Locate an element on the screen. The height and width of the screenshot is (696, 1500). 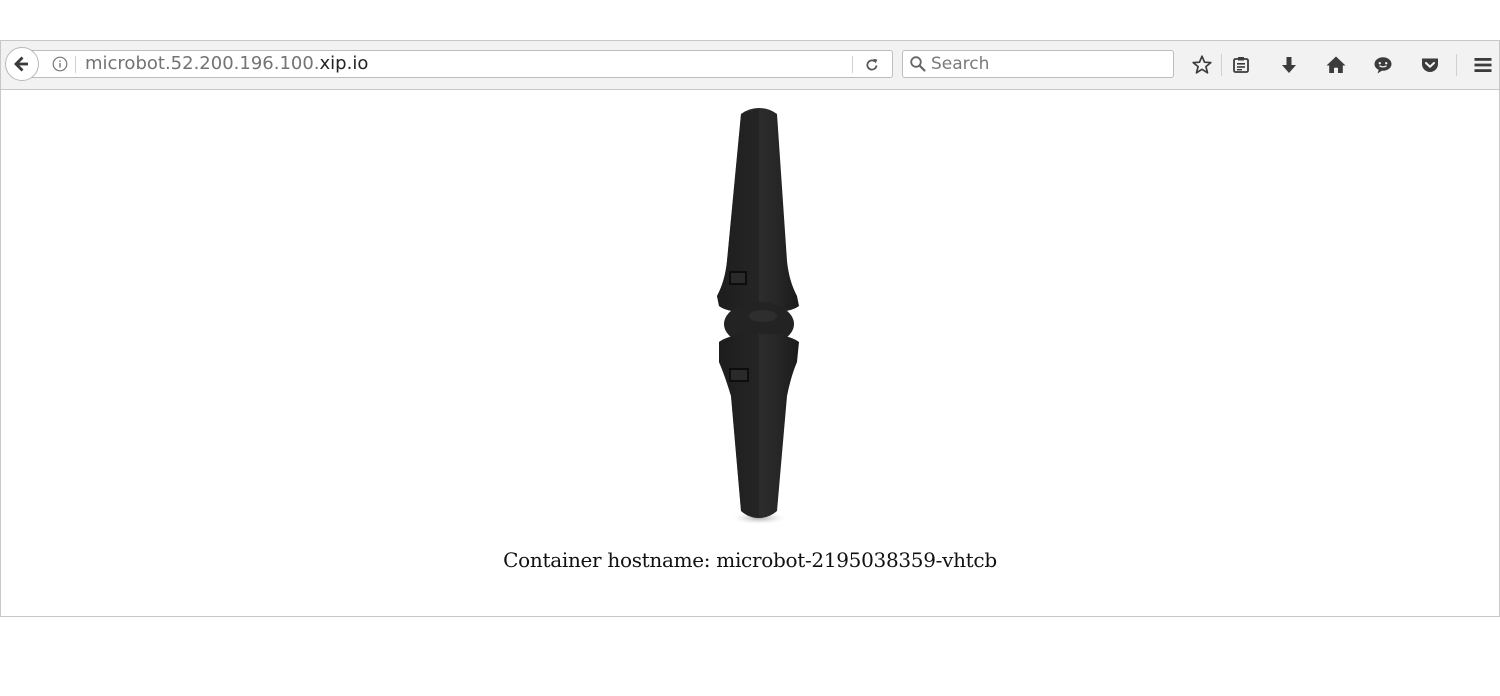
download-arrow-icon is located at coordinates (1289, 65).